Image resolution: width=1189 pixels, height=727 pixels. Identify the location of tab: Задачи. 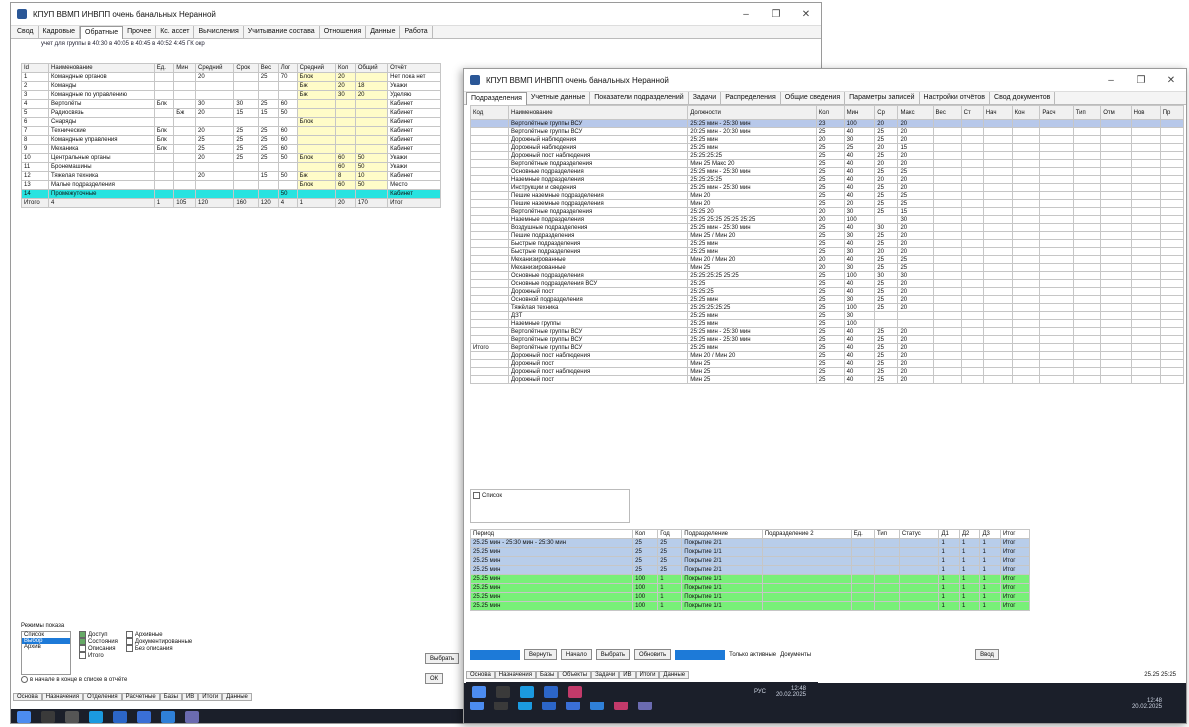
(605, 675).